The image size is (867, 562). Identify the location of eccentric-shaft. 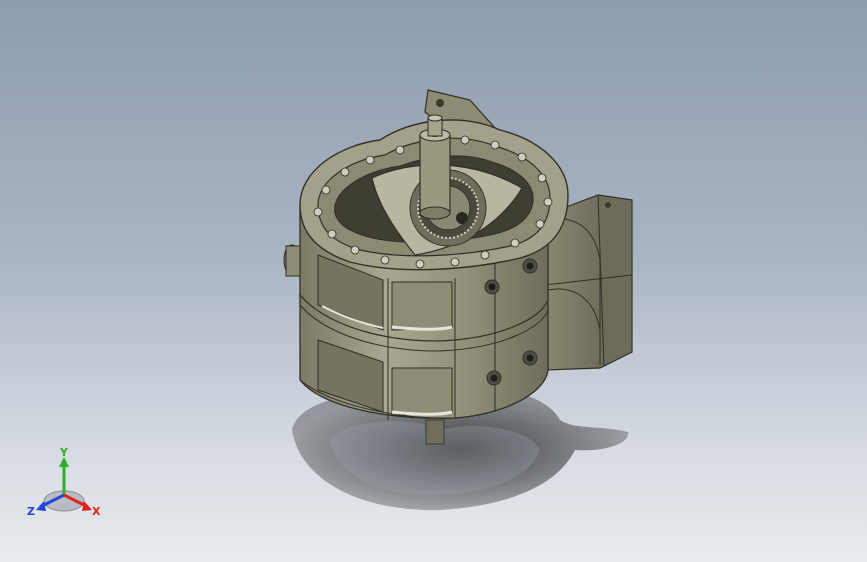
(435, 167).